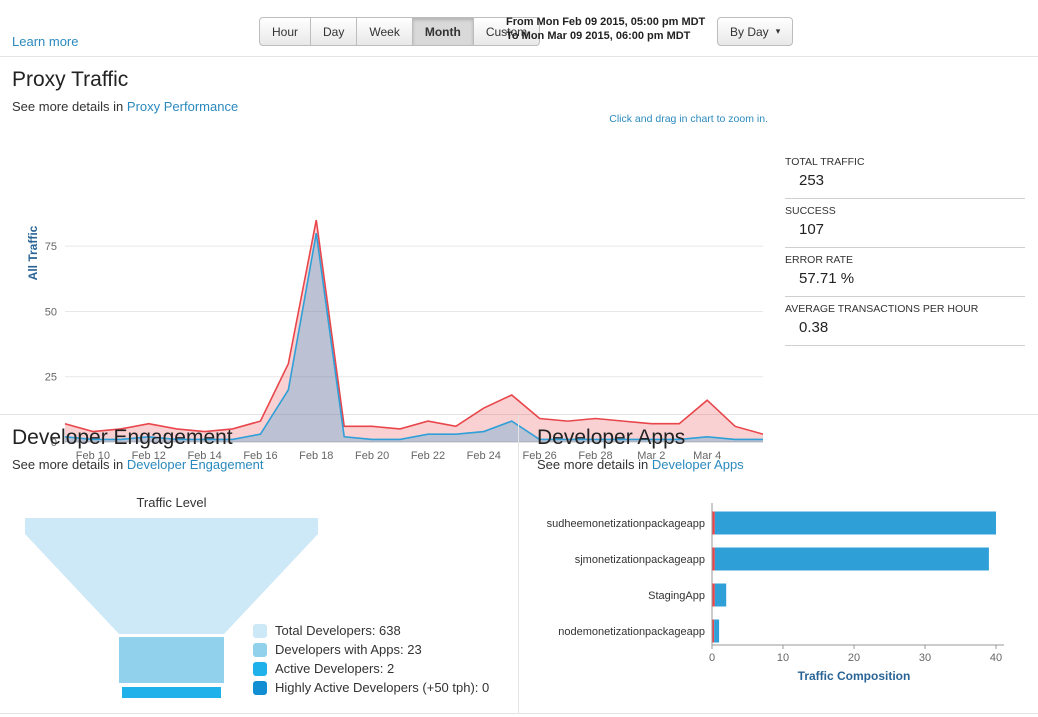 This screenshot has height=717, width=1038. I want to click on legend-item: Total Developers: 638, so click(371, 630).